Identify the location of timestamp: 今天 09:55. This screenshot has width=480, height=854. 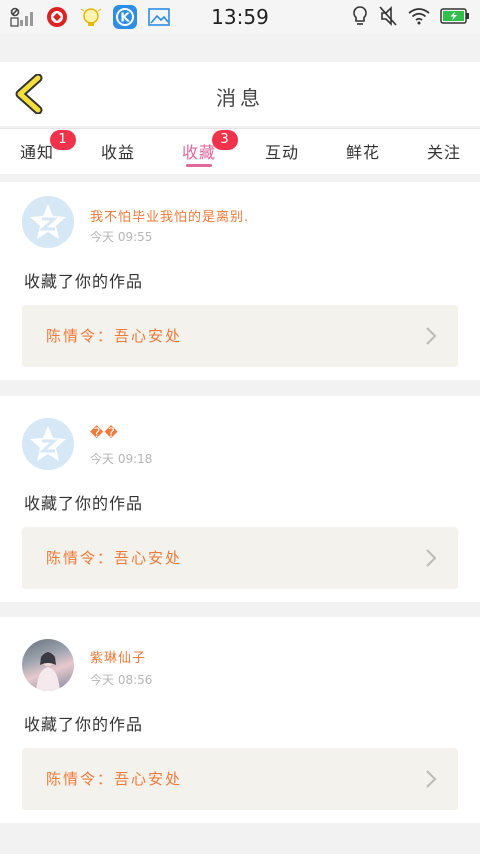
(121, 237).